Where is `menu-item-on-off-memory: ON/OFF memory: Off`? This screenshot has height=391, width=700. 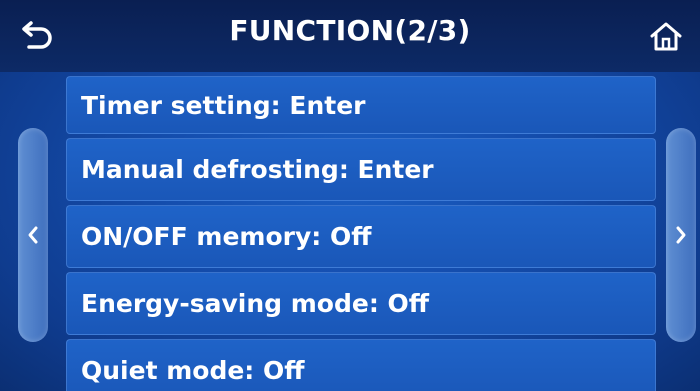 menu-item-on-off-memory: ON/OFF memory: Off is located at coordinates (361, 236).